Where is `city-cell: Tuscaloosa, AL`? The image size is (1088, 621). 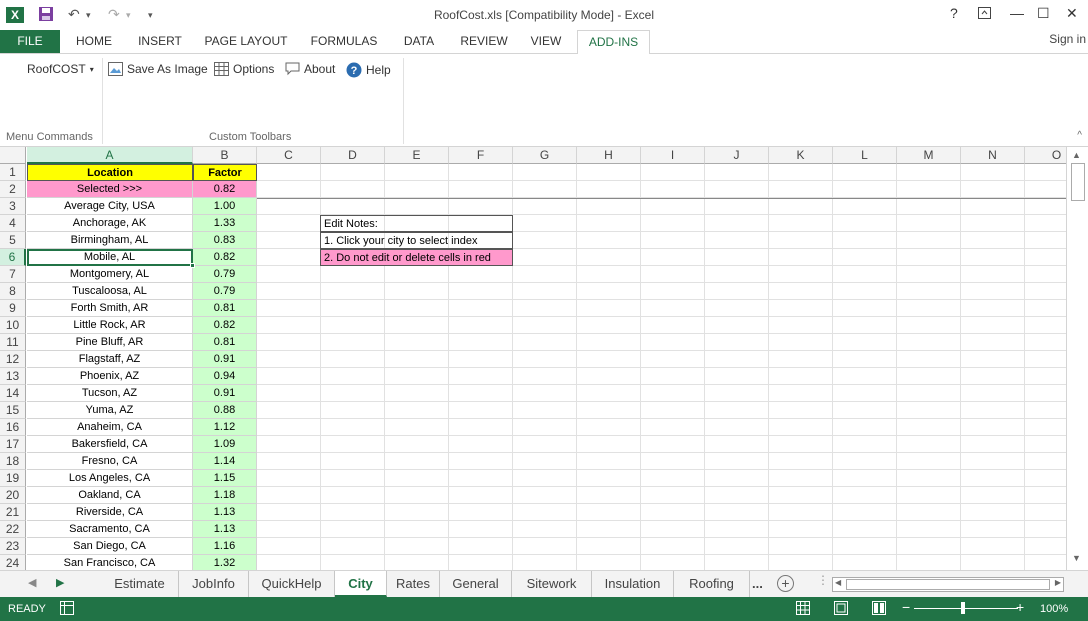 city-cell: Tuscaloosa, AL is located at coordinates (110, 291).